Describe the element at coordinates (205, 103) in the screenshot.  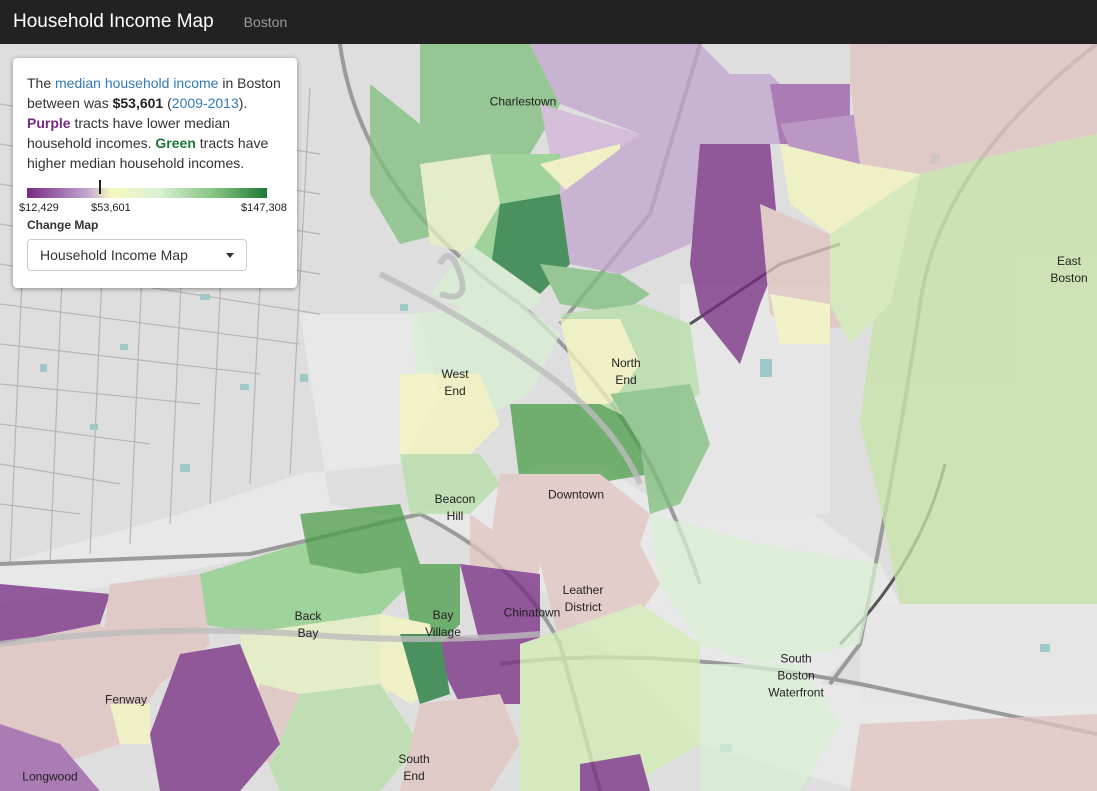
I see `years-link: 2009-2013` at that location.